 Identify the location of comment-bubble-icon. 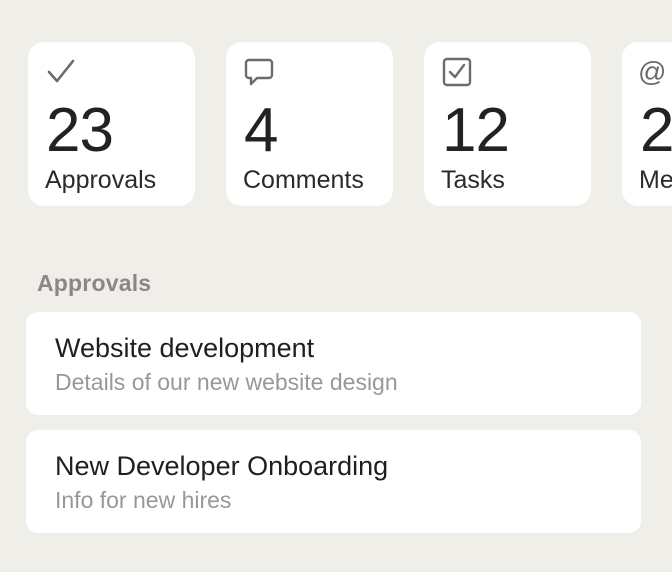
(259, 72).